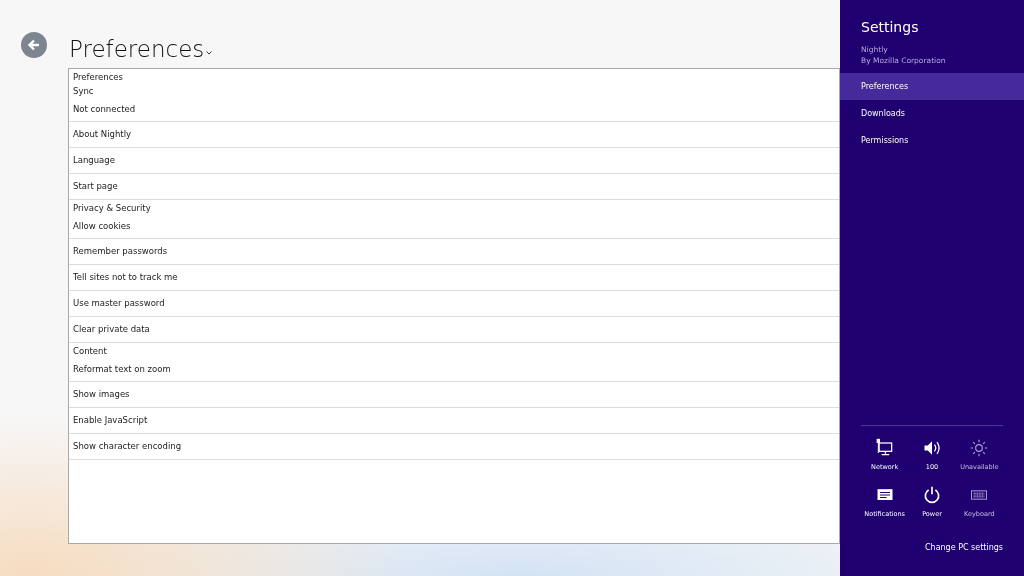  I want to click on back-arrow-icon, so click(34, 45).